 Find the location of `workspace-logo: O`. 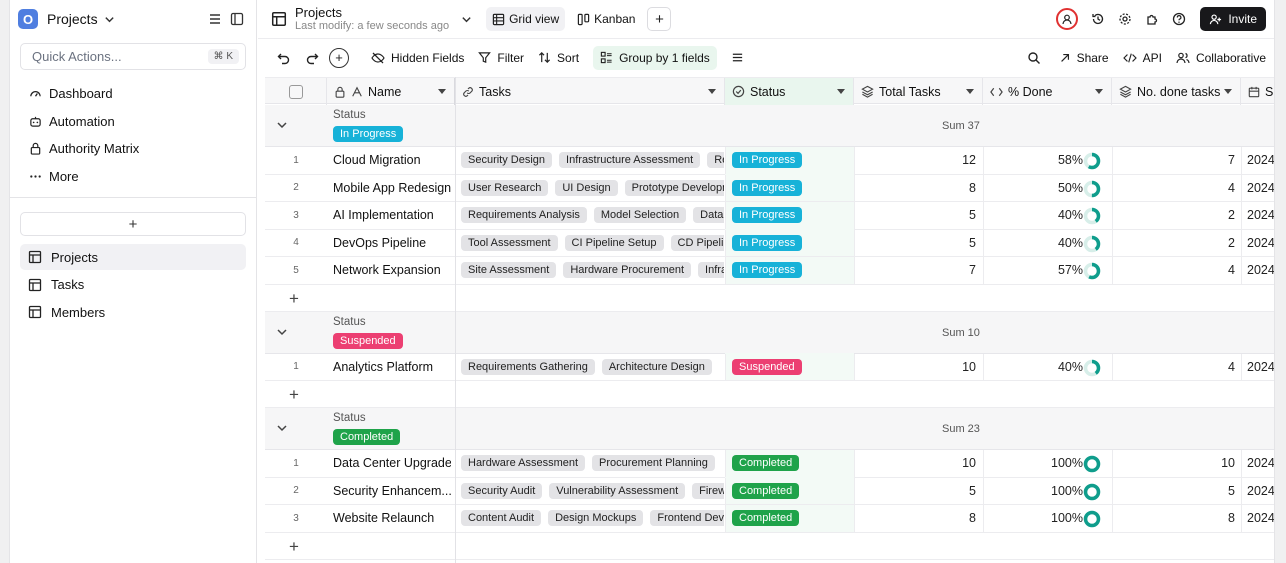

workspace-logo: O is located at coordinates (28, 19).